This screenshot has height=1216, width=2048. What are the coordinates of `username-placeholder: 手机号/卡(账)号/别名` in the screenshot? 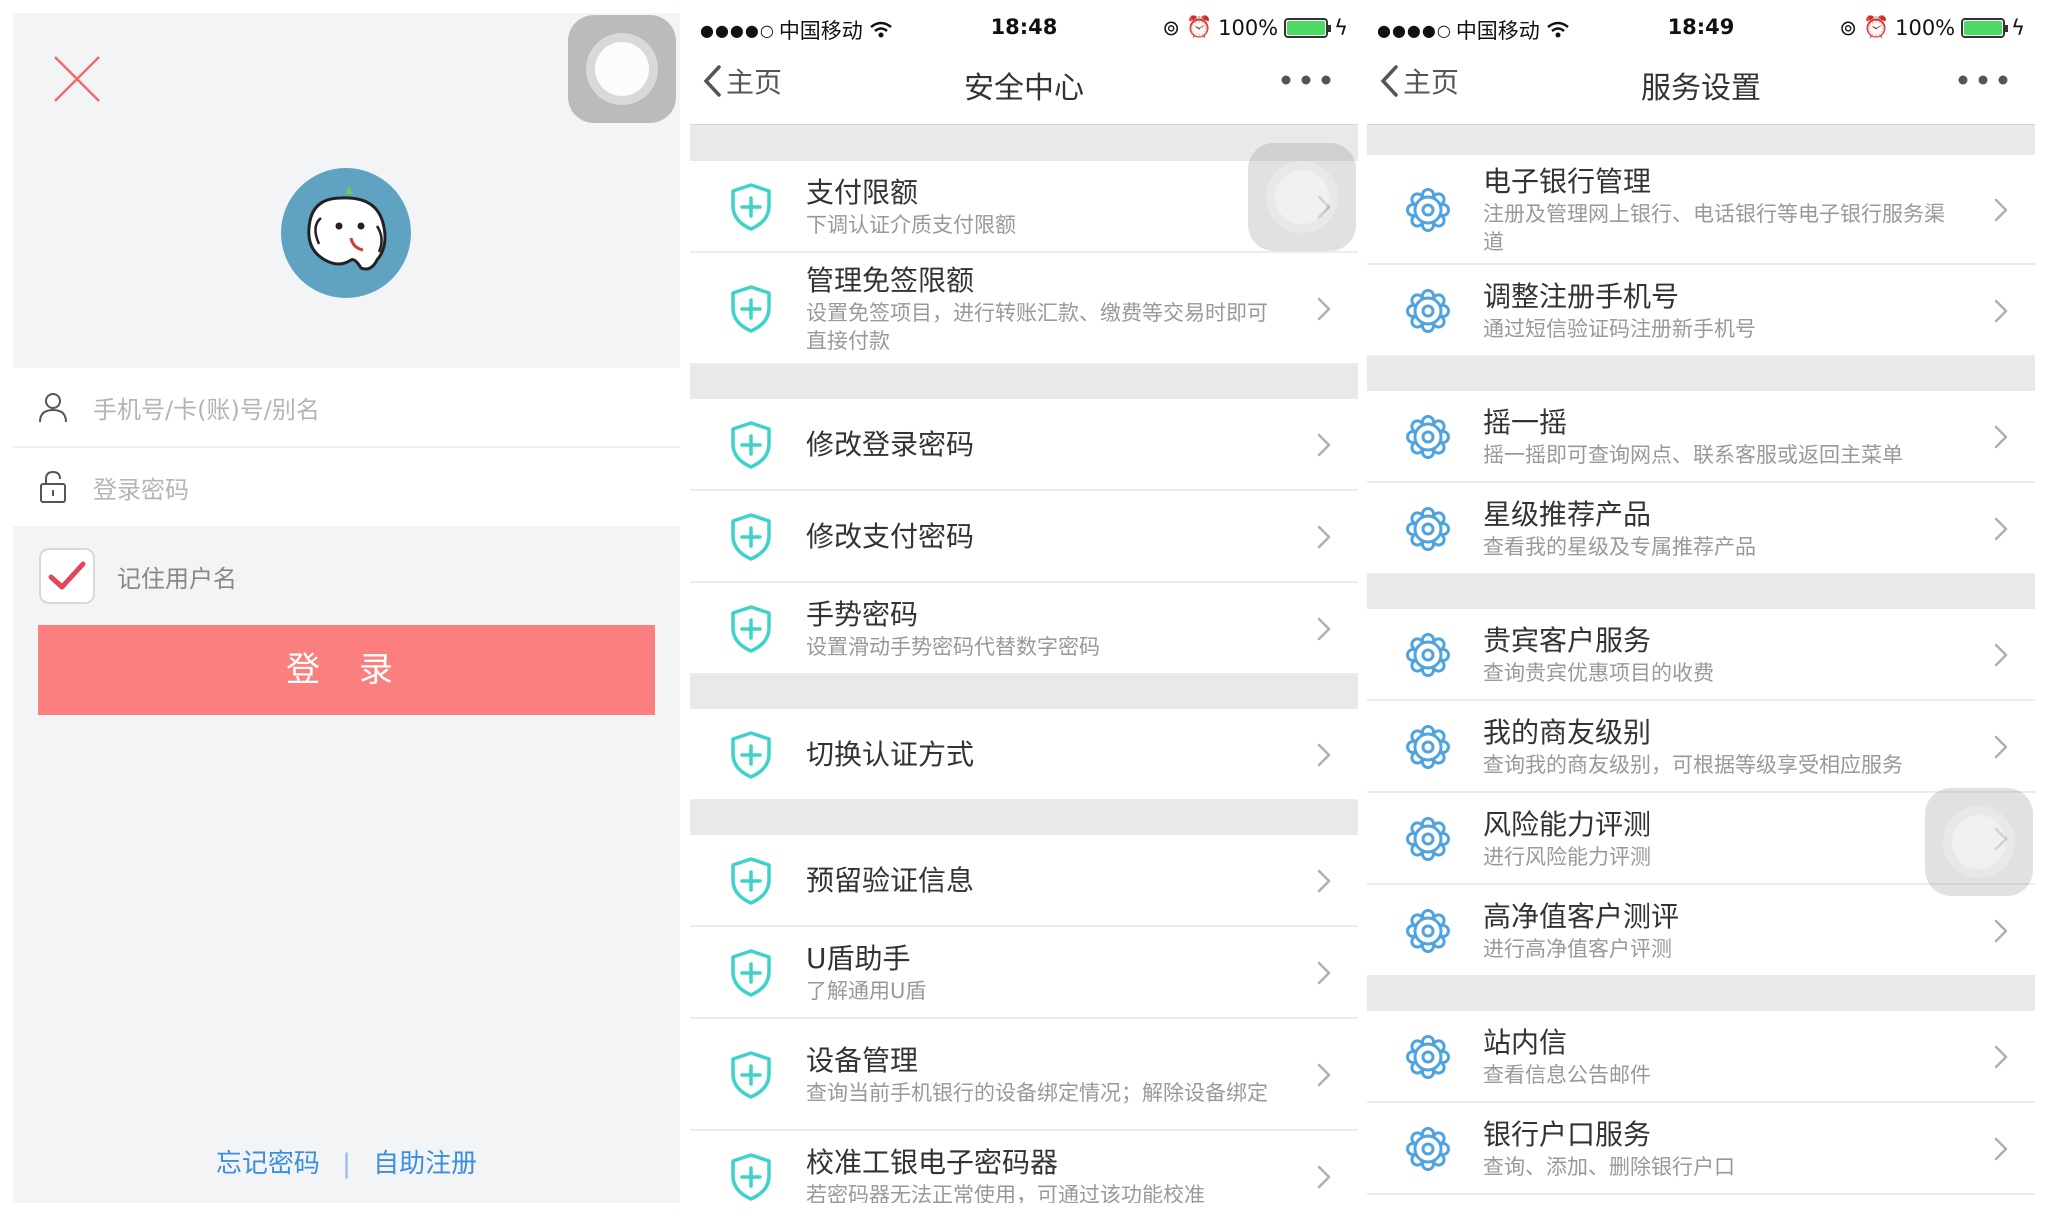 It's located at (206, 409).